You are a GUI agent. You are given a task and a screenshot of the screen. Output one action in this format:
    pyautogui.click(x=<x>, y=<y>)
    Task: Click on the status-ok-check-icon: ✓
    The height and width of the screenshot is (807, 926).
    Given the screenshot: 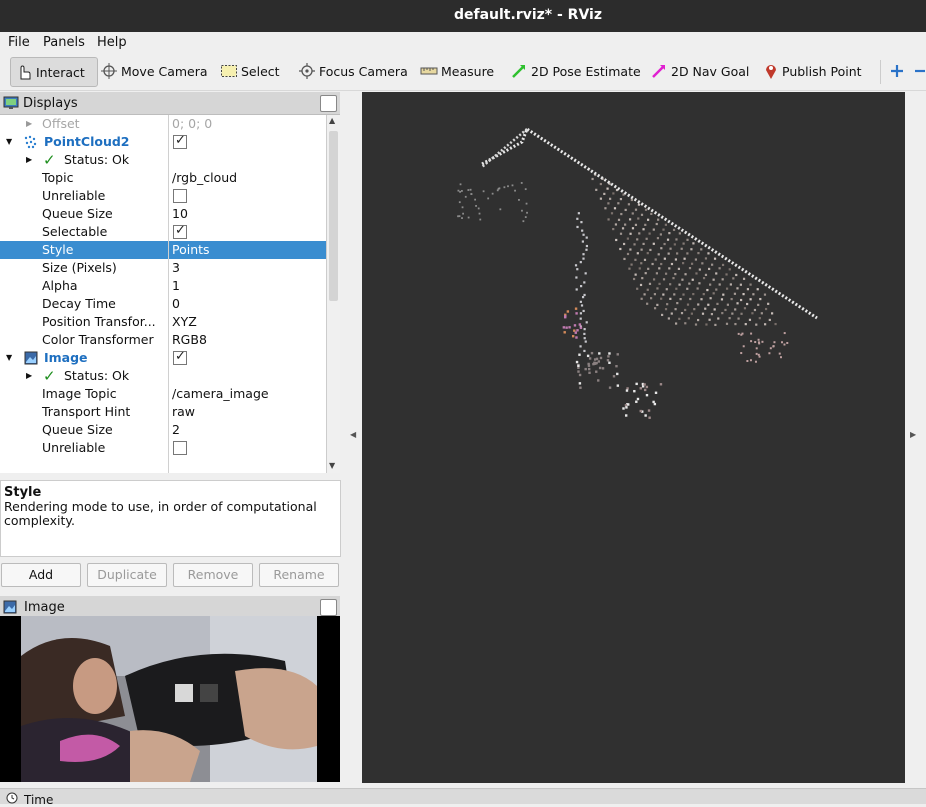 What is the action you would take?
    pyautogui.click(x=49, y=160)
    